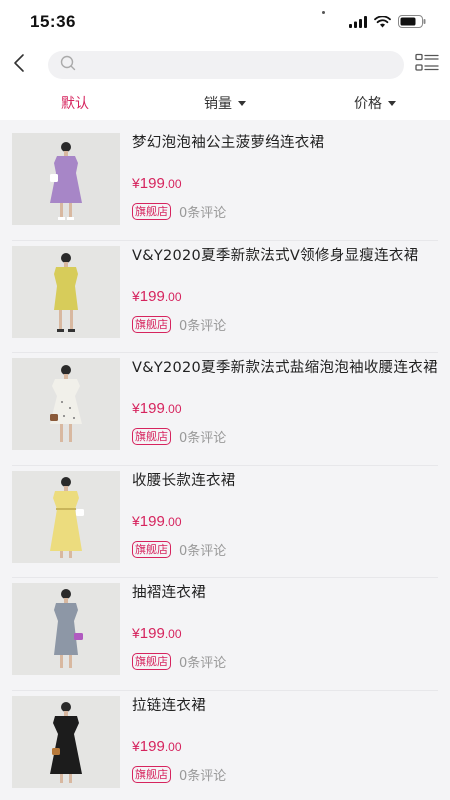 This screenshot has height=800, width=450. I want to click on product-title: 收腰长款连衣裙, so click(184, 480).